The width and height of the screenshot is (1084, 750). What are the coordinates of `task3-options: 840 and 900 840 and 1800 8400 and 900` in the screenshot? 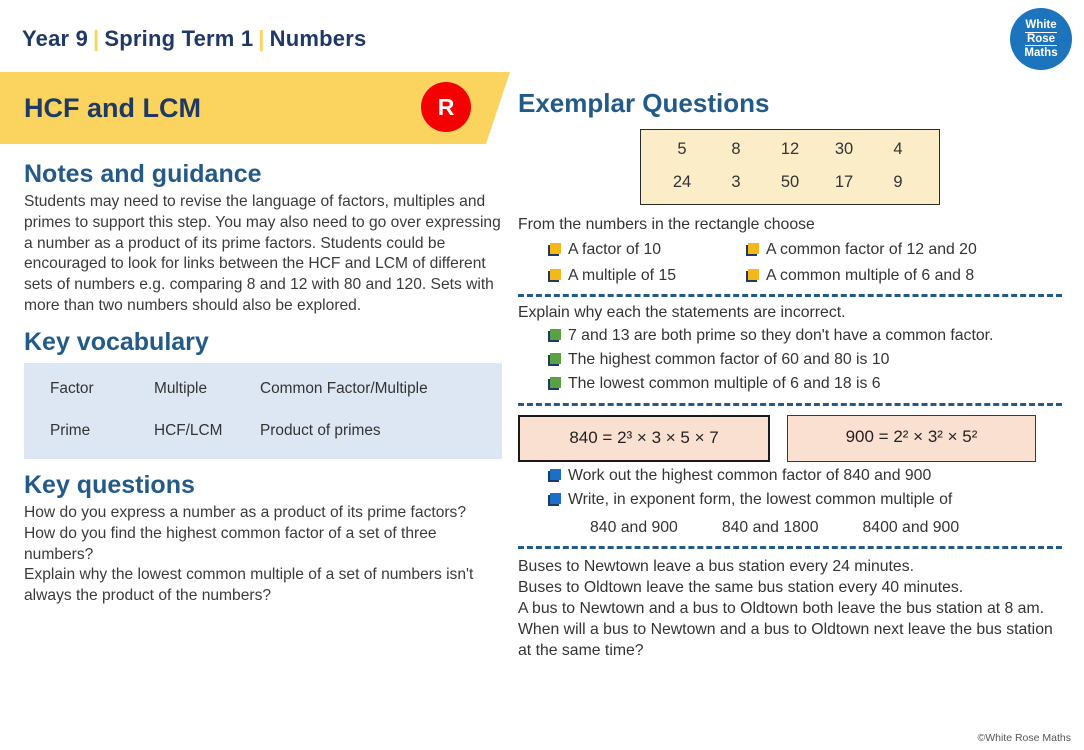 It's located at (790, 528).